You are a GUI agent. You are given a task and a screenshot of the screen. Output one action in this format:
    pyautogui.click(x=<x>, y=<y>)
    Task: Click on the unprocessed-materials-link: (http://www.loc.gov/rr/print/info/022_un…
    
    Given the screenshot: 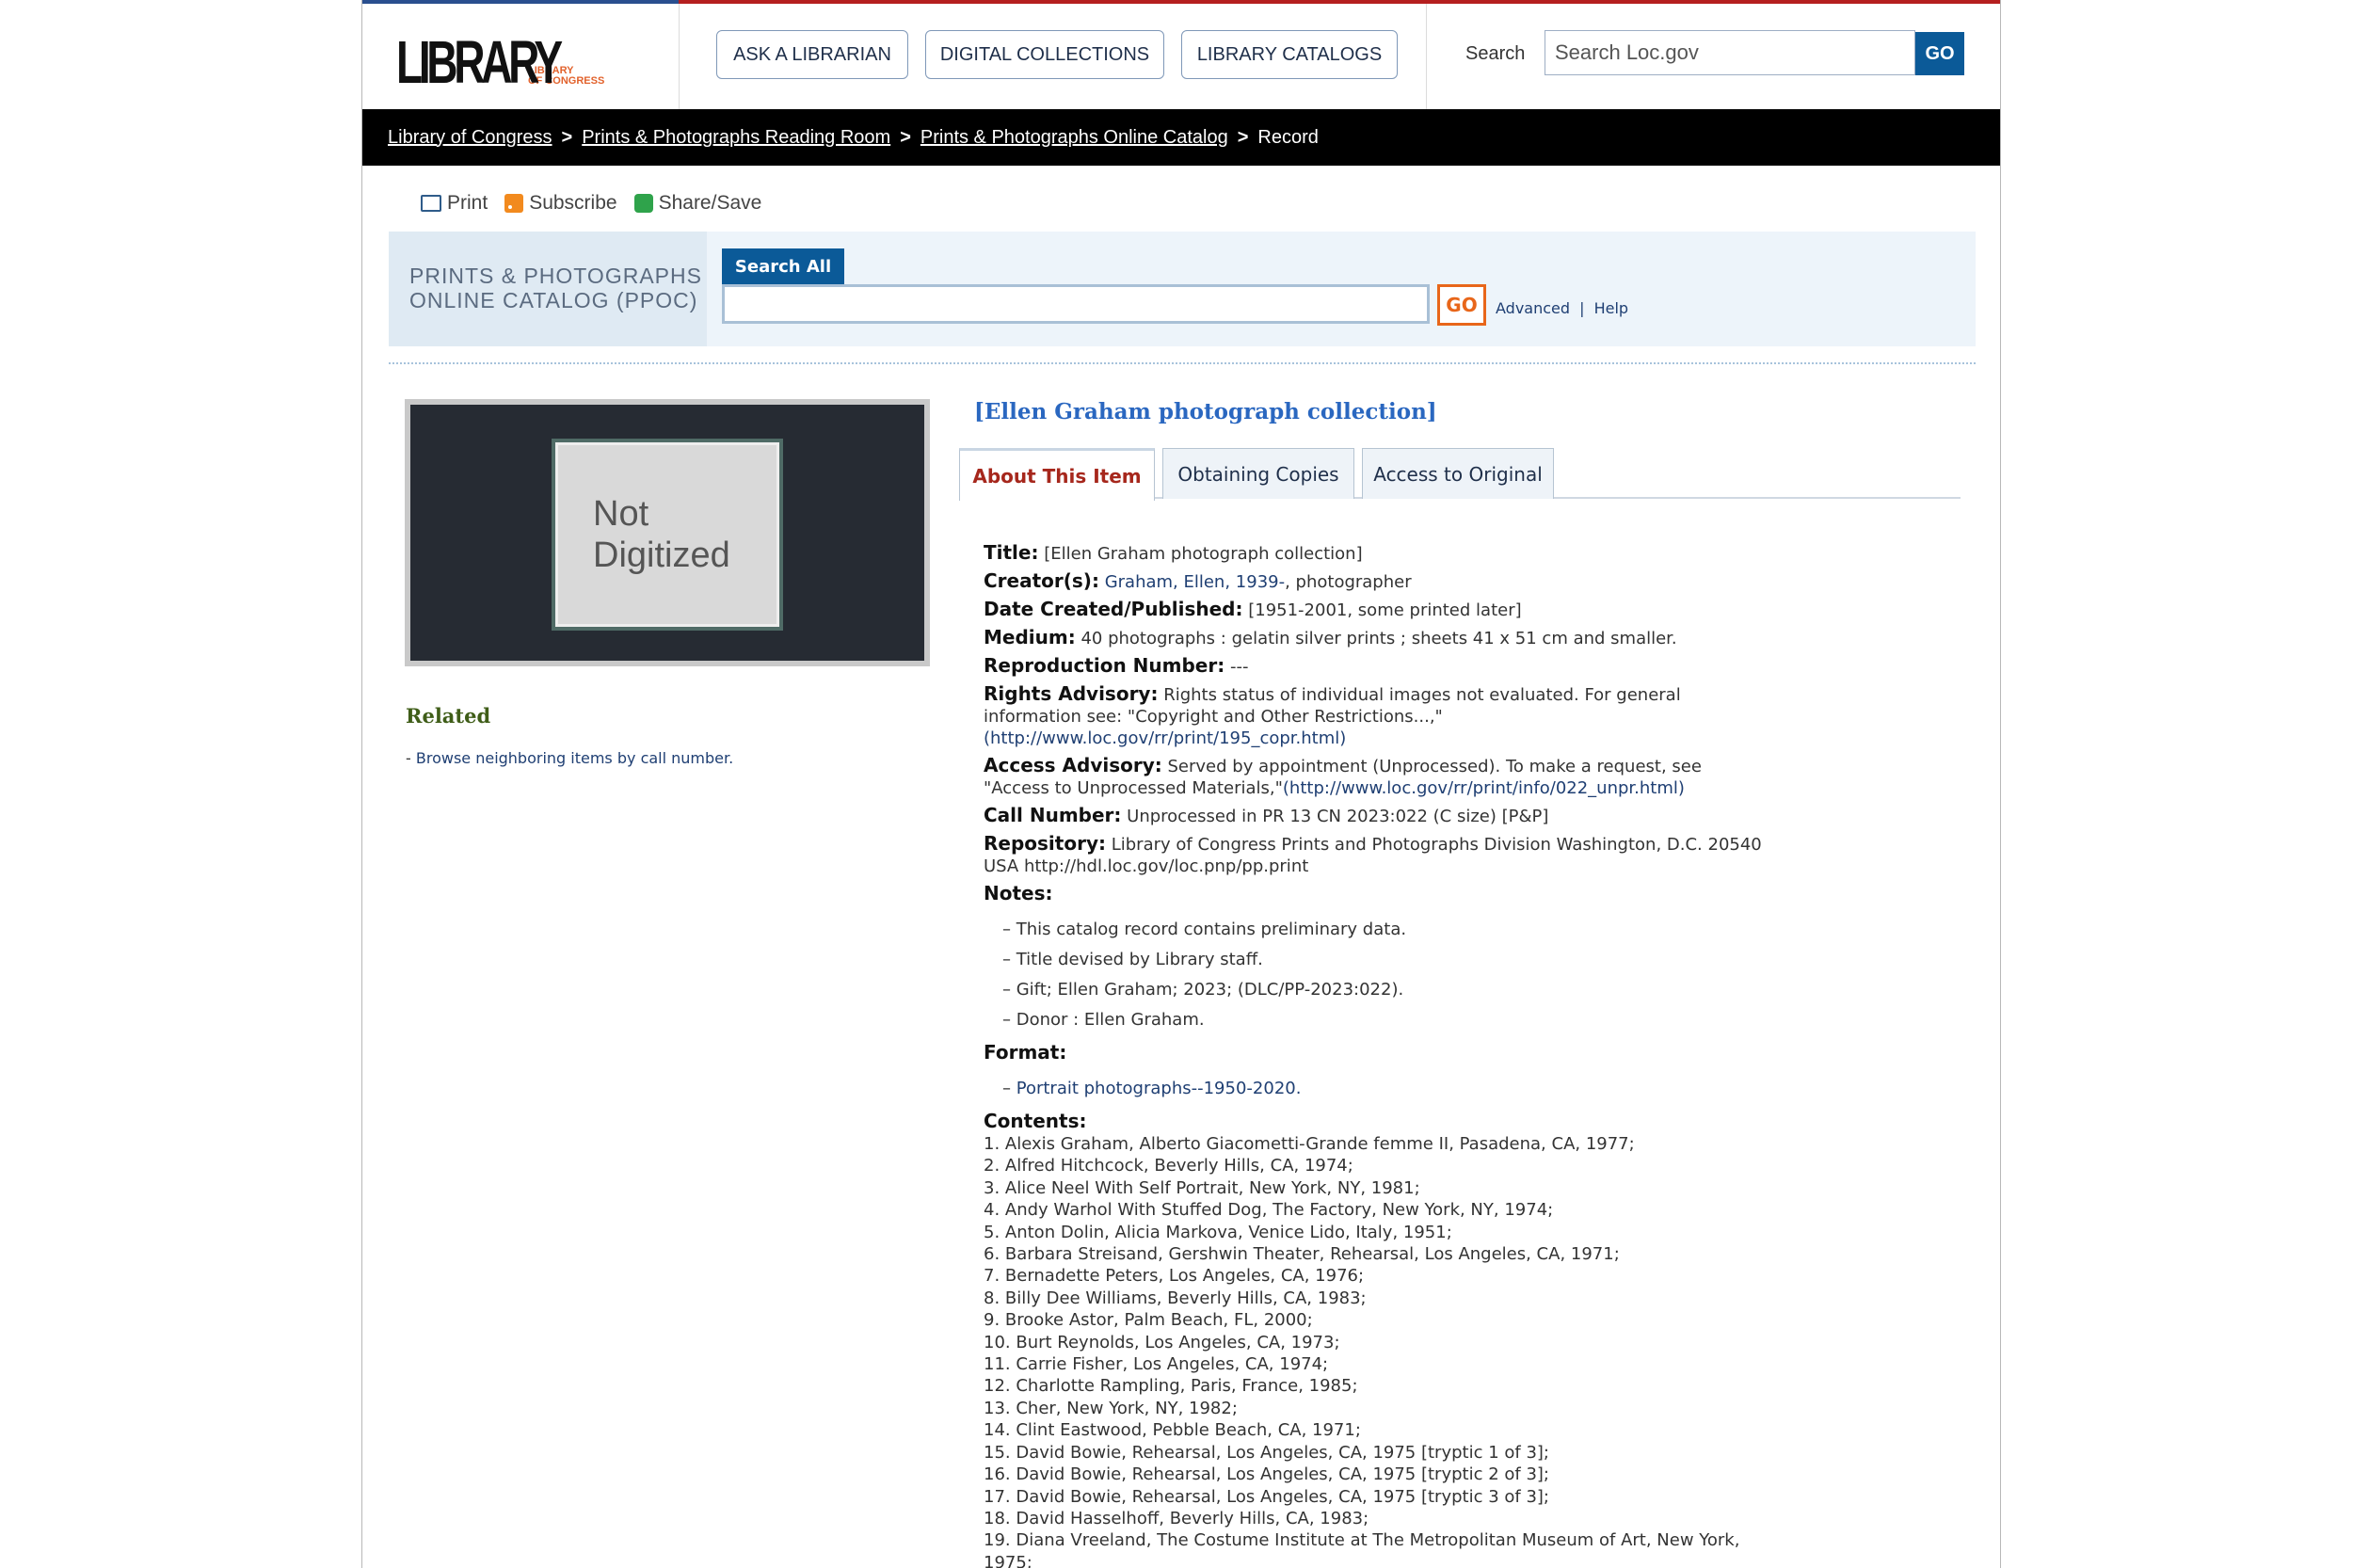 What is the action you would take?
    pyautogui.click(x=1484, y=788)
    